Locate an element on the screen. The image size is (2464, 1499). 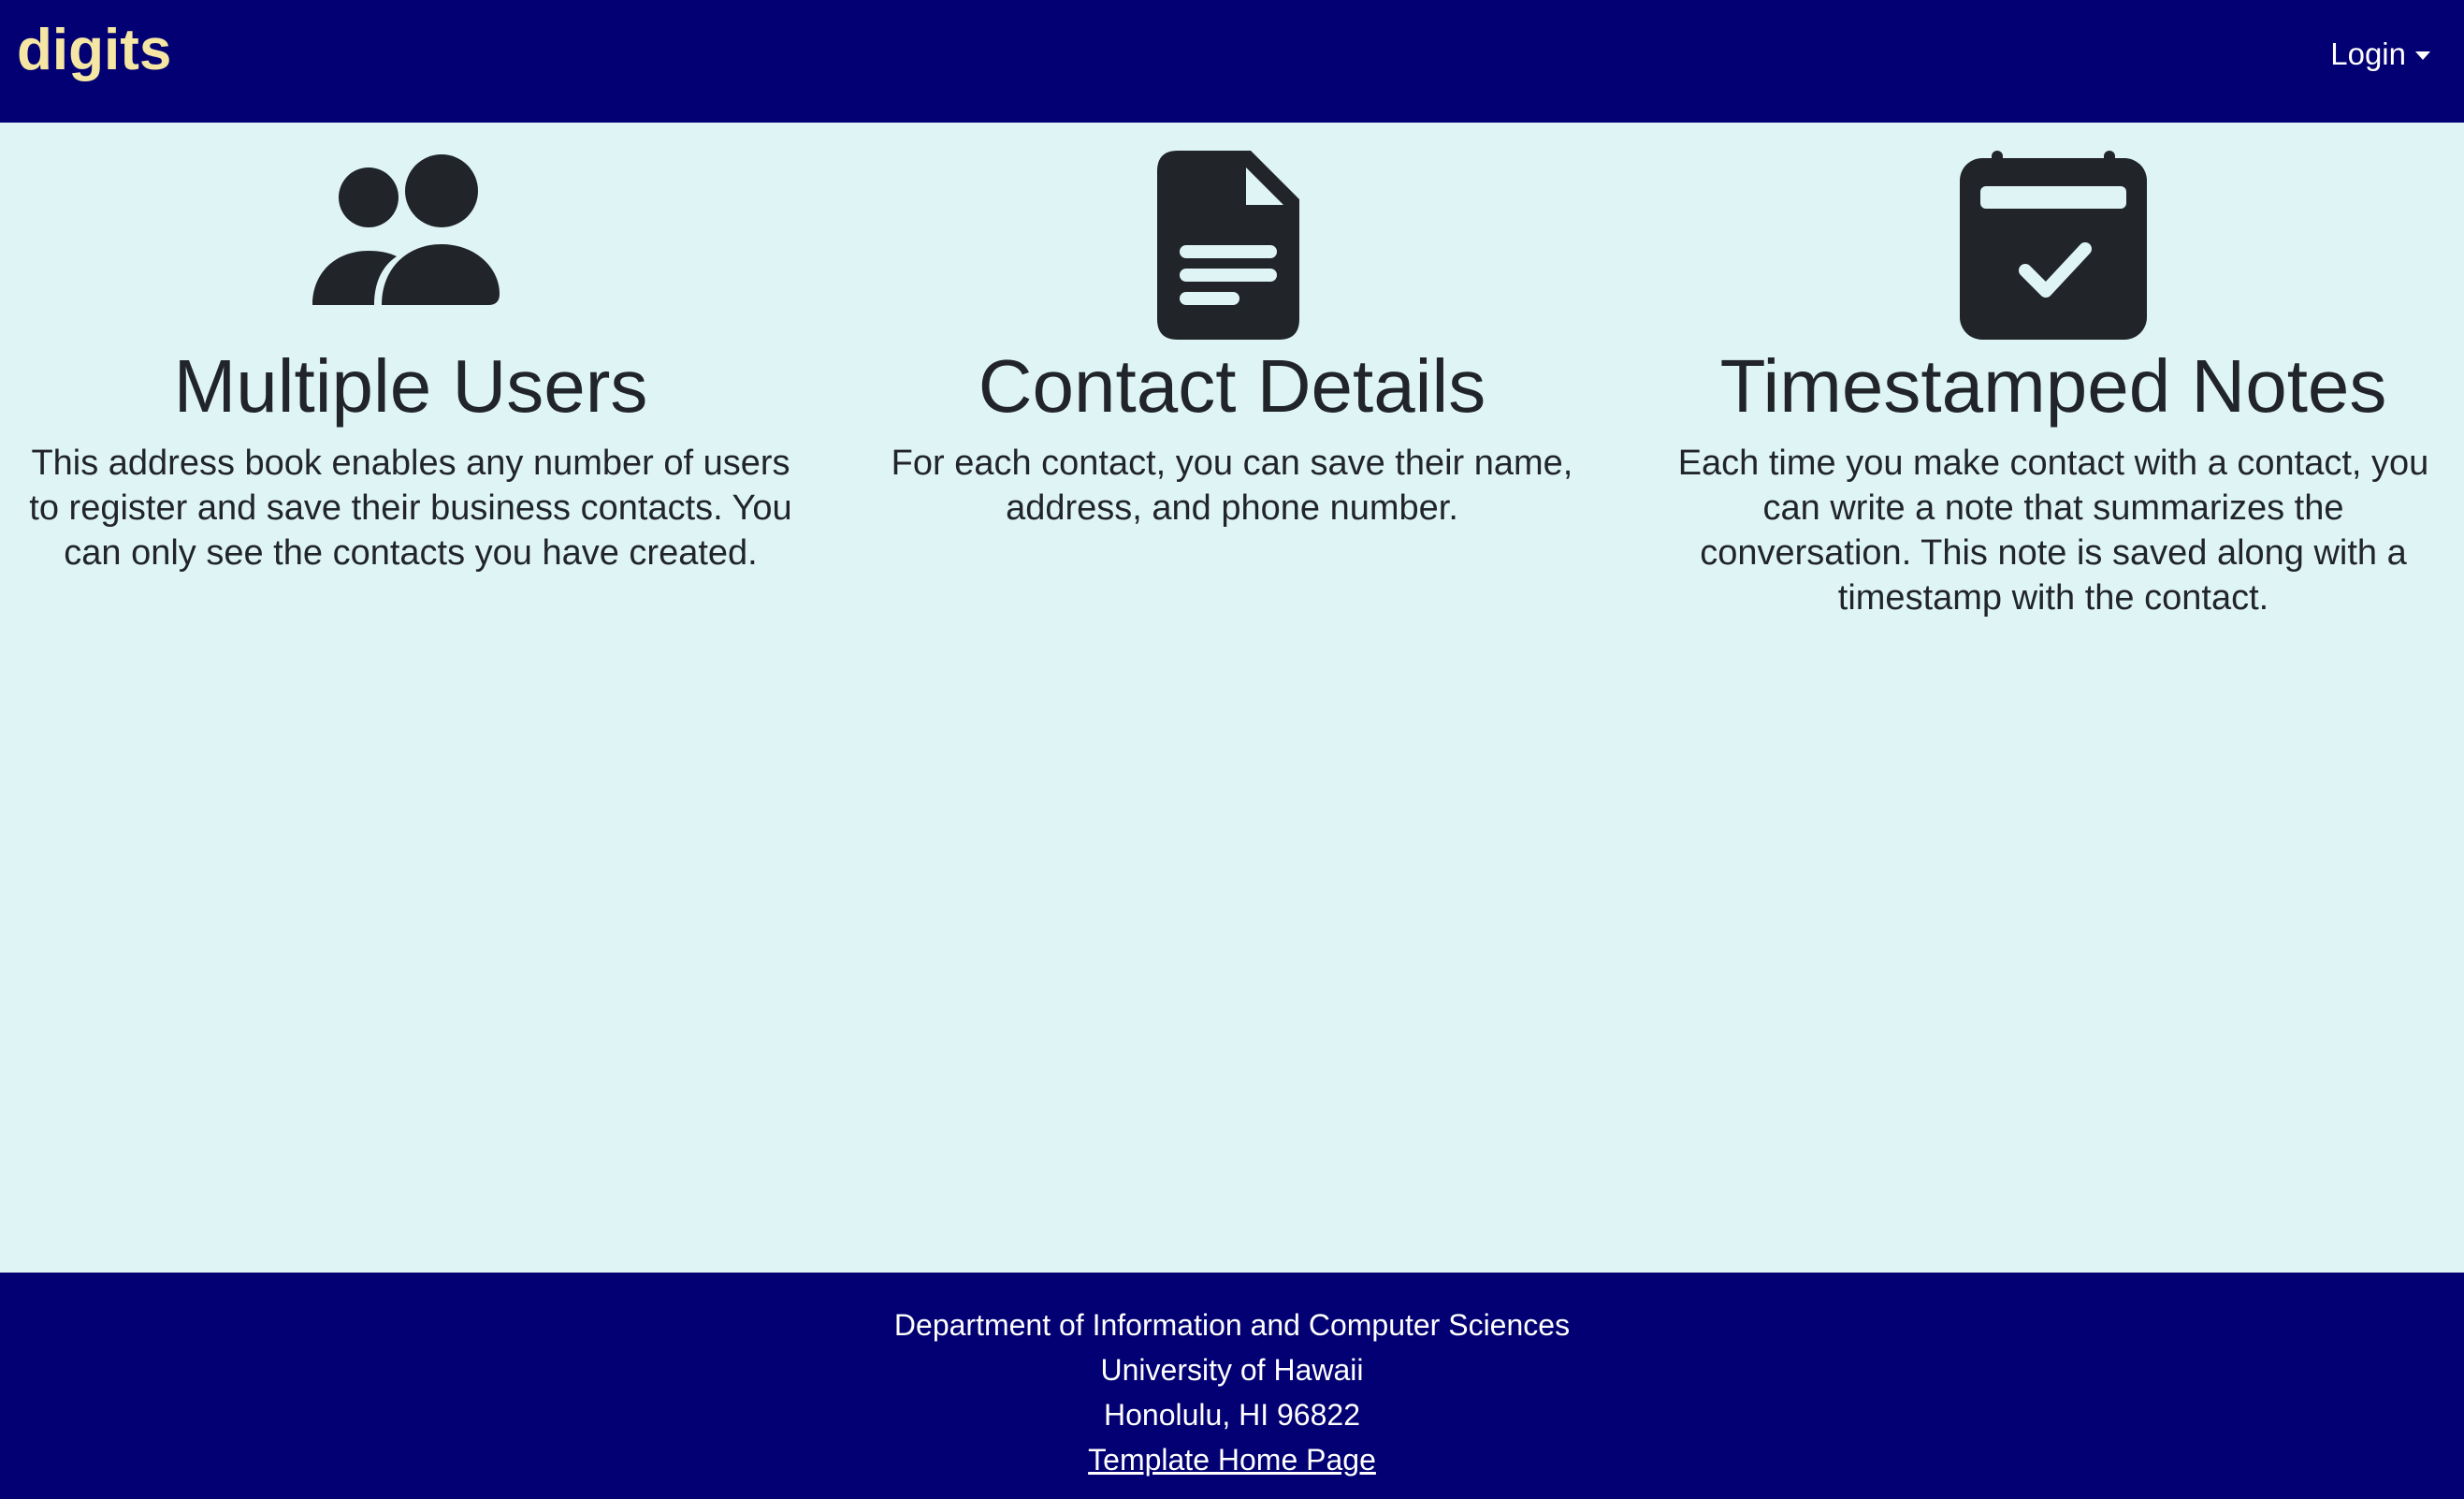
template-home-link: Template Home Page is located at coordinates (1232, 1460).